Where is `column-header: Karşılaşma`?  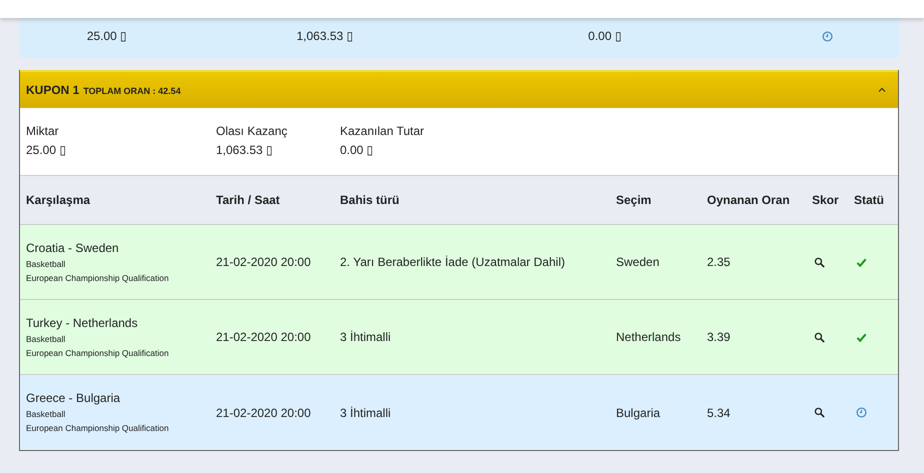
column-header: Karşılaşma is located at coordinates (59, 200).